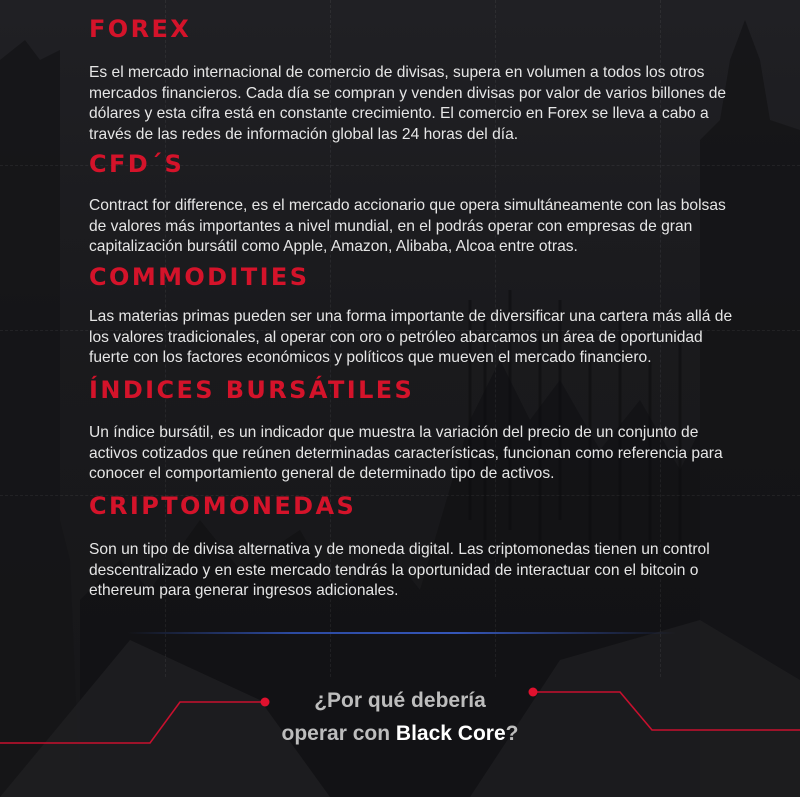 Image resolution: width=800 pixels, height=797 pixels. Describe the element at coordinates (338, 733) in the screenshot. I see `cta-line-2-prefix: operar con` at that location.